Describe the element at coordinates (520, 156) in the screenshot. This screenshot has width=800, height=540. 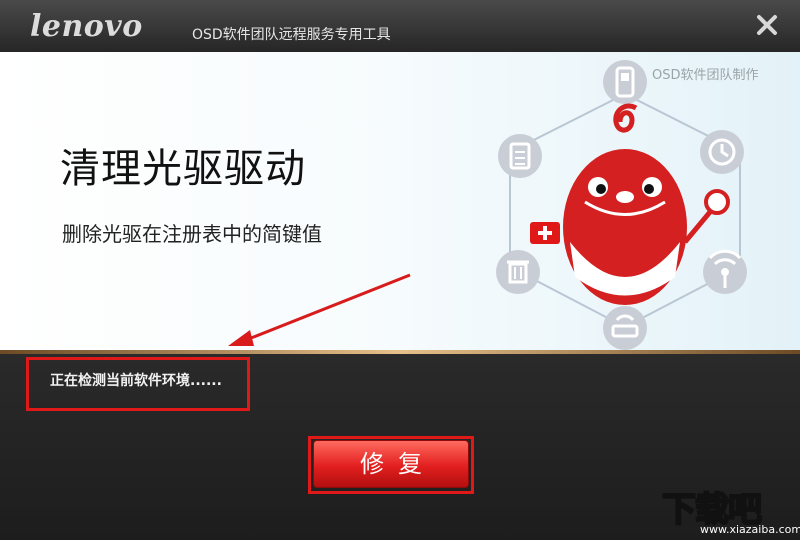
I see `clipboard-icon` at that location.